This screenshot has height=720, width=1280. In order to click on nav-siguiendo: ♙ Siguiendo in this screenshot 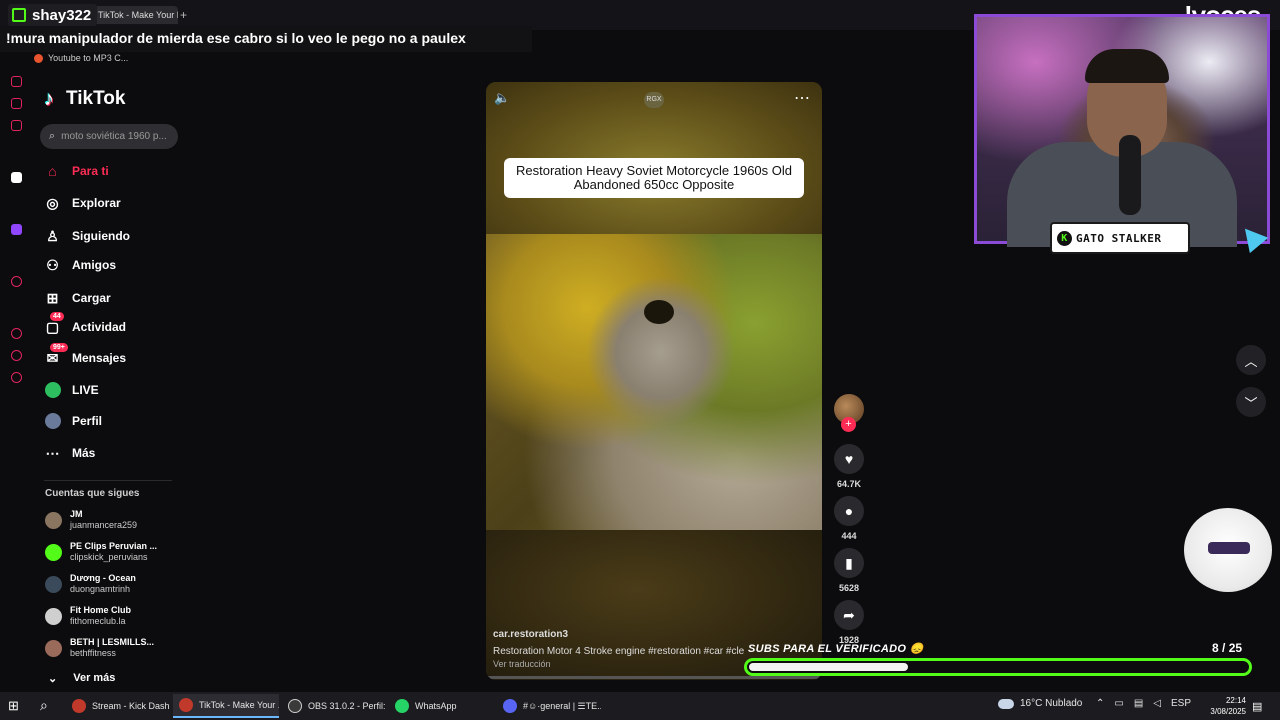, I will do `click(87, 236)`.